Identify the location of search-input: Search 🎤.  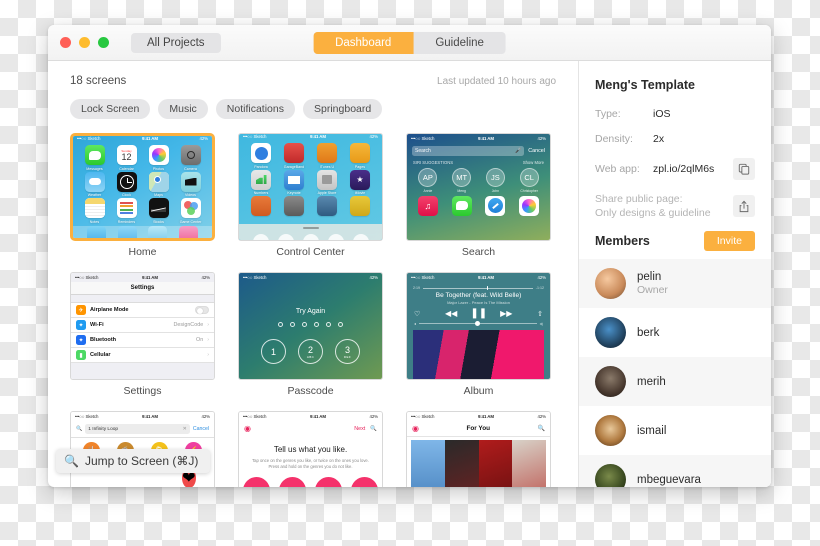
(468, 151).